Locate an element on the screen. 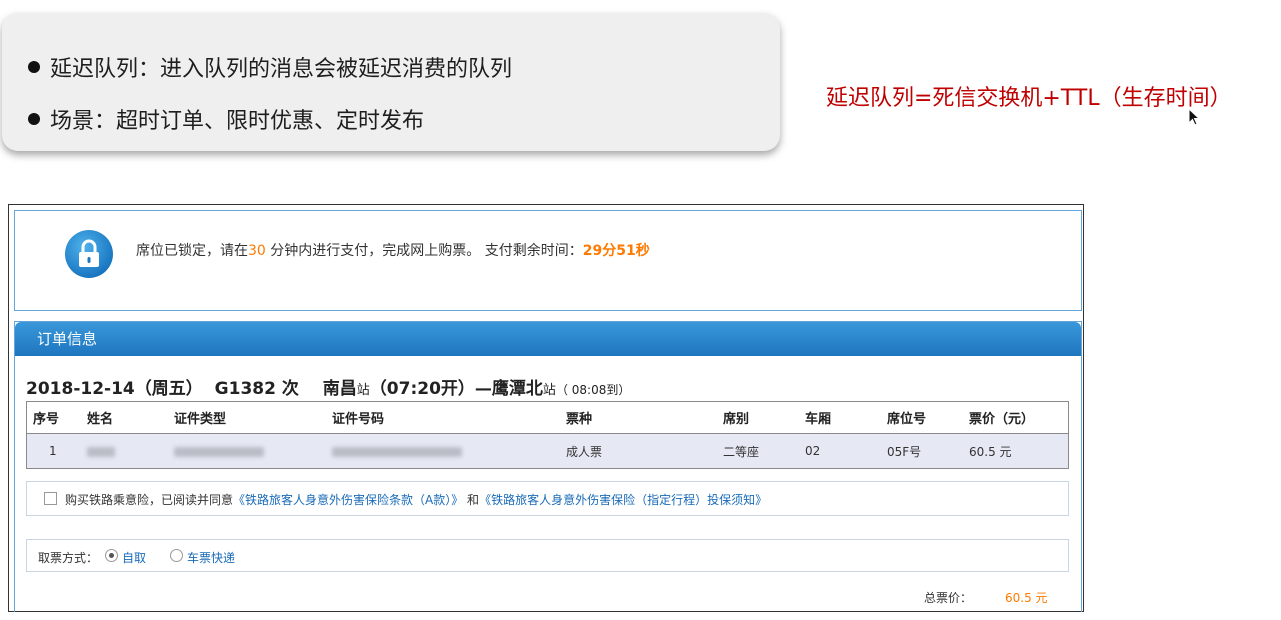 The height and width of the screenshot is (620, 1281). table-header-row: 序号 姓名 证件类型 证件号码 票种 席别 车厢 席位号 票价（元） is located at coordinates (547, 417).